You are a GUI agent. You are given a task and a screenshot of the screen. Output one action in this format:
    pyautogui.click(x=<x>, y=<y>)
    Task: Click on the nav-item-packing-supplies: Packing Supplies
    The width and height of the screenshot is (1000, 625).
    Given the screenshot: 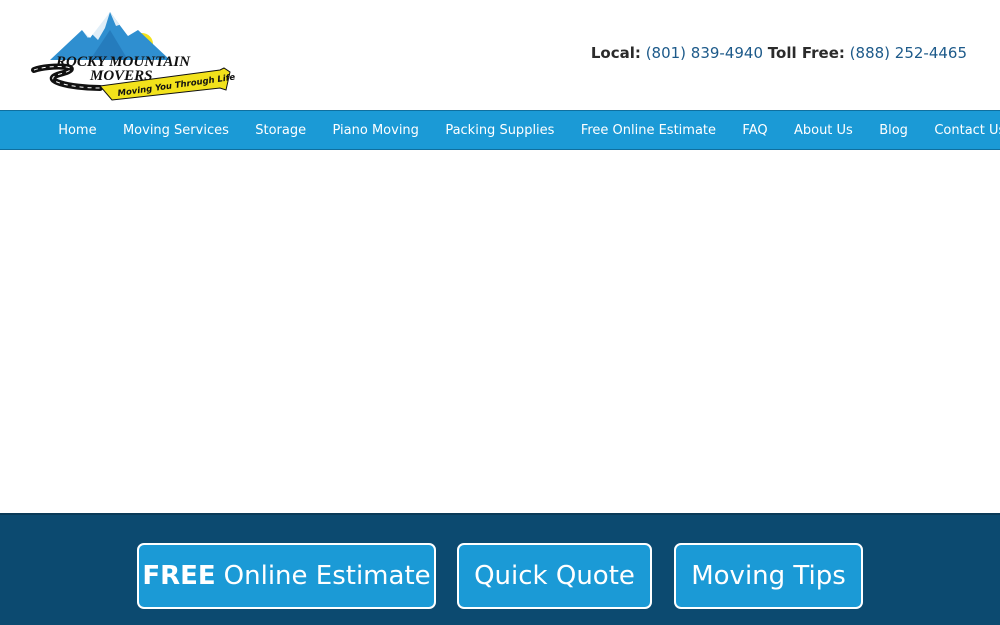 What is the action you would take?
    pyautogui.click(x=500, y=130)
    